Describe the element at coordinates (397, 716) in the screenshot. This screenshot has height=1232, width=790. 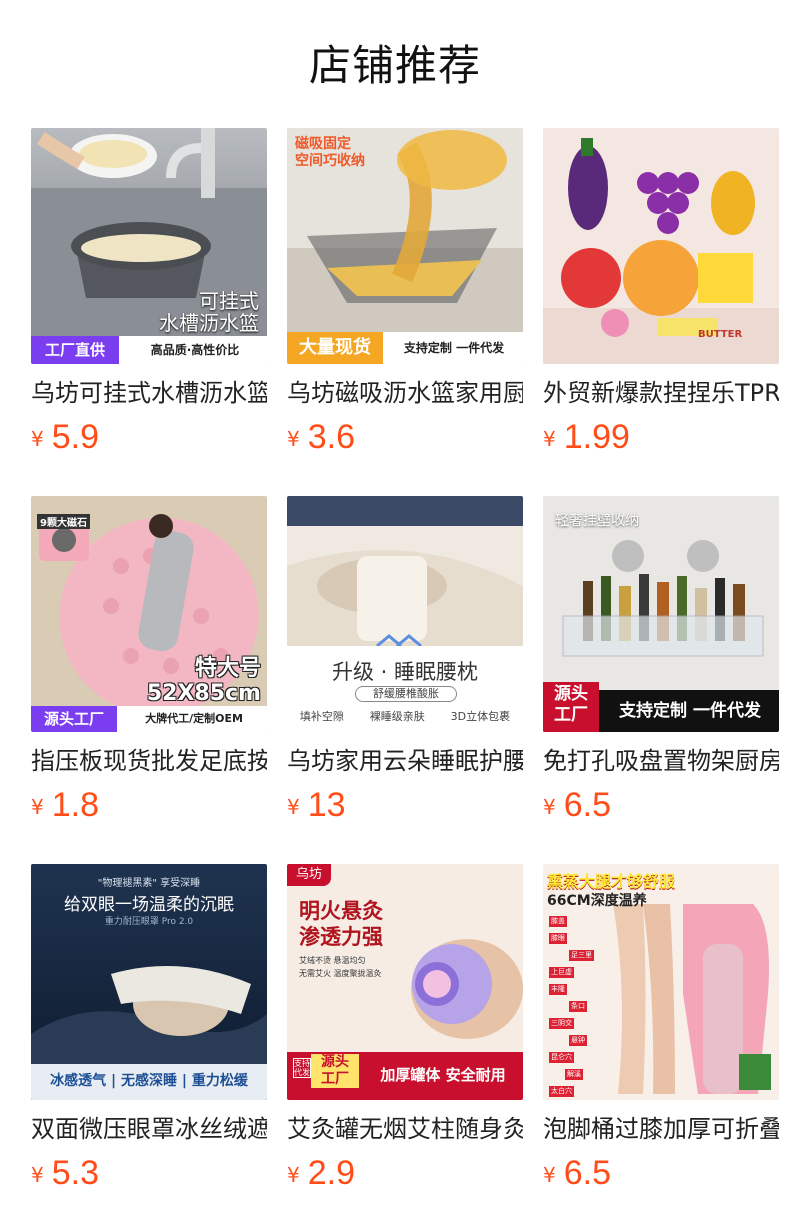
I see `image-feature: 裸睡级亲肤` at that location.